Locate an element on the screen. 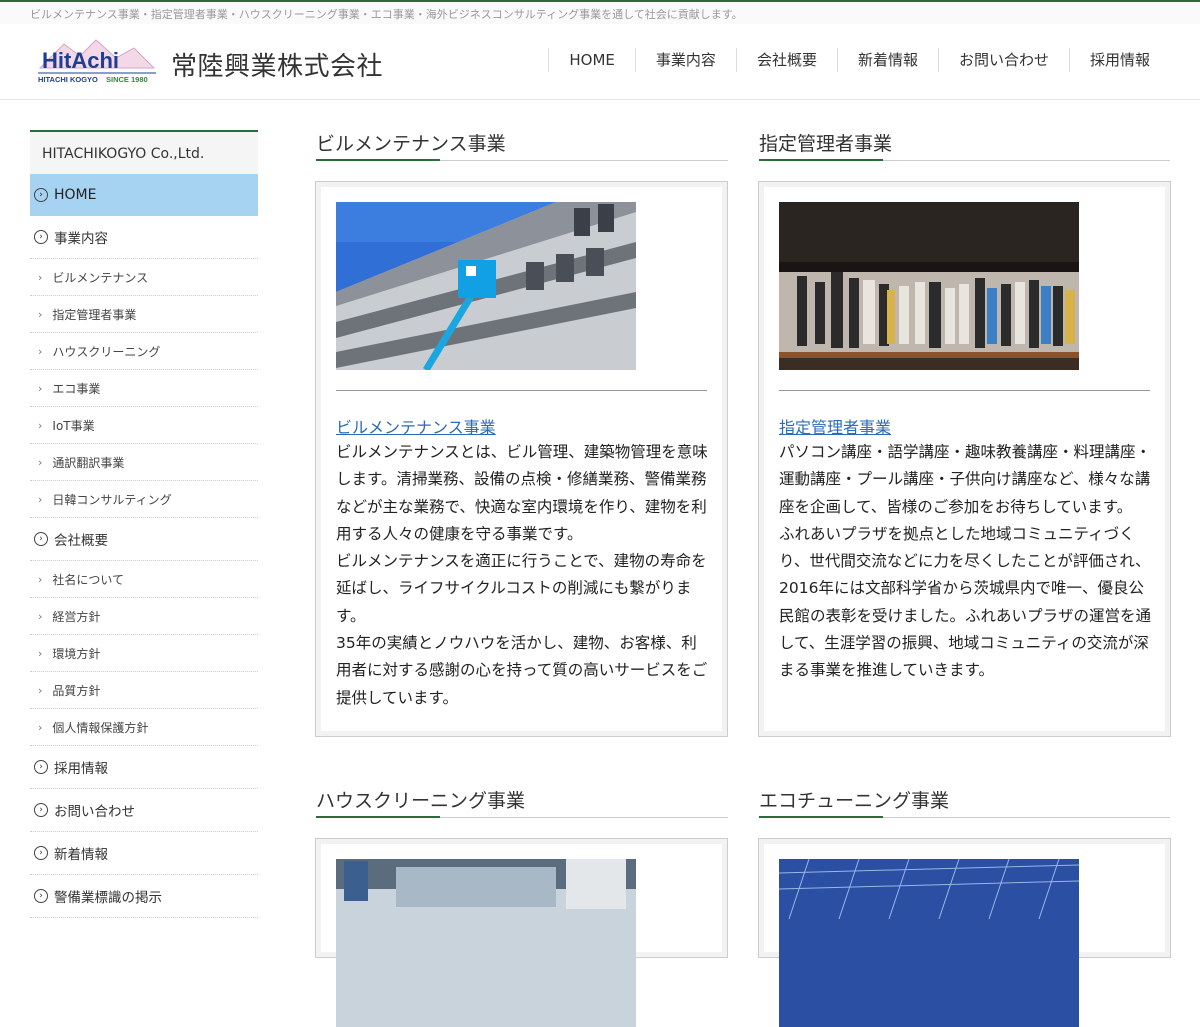 Image resolution: width=1200 pixels, height=1027 pixels. sidebar-subitem: › ハウスクリーニング is located at coordinates (144, 351).